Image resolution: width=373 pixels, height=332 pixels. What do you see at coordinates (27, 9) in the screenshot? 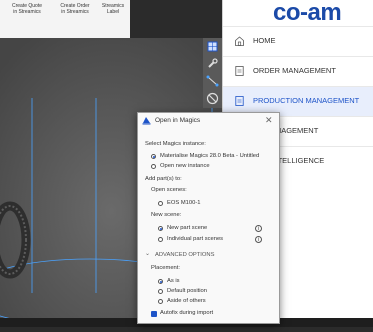
I see `create-quote-button: Create Quote in Streamics` at bounding box center [27, 9].